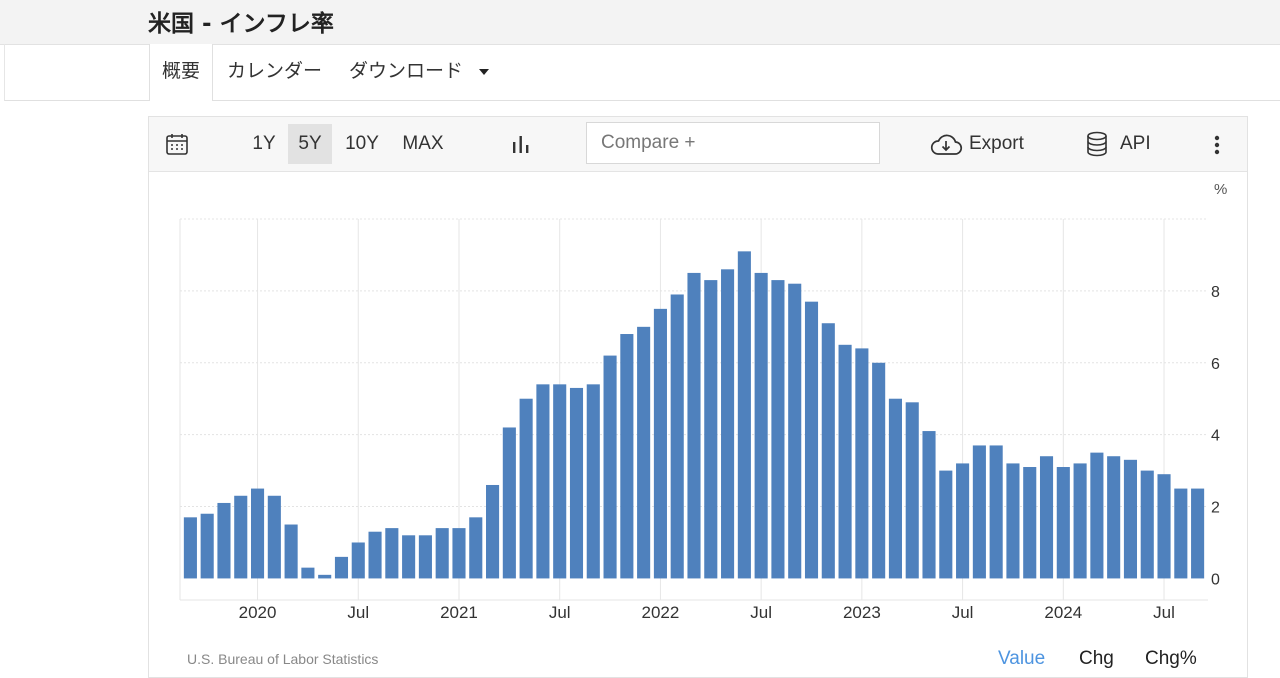  I want to click on chart-toolbar: 1Y 5Y 10Y MAX Export API, so click(698, 144).